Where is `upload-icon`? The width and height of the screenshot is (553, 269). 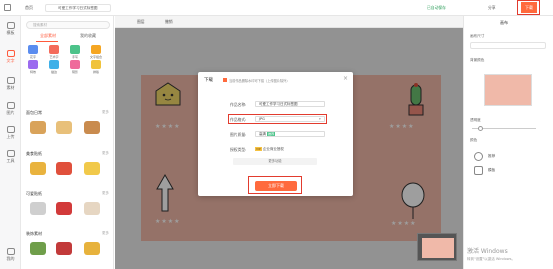
upload-icon is located at coordinates (10, 129).